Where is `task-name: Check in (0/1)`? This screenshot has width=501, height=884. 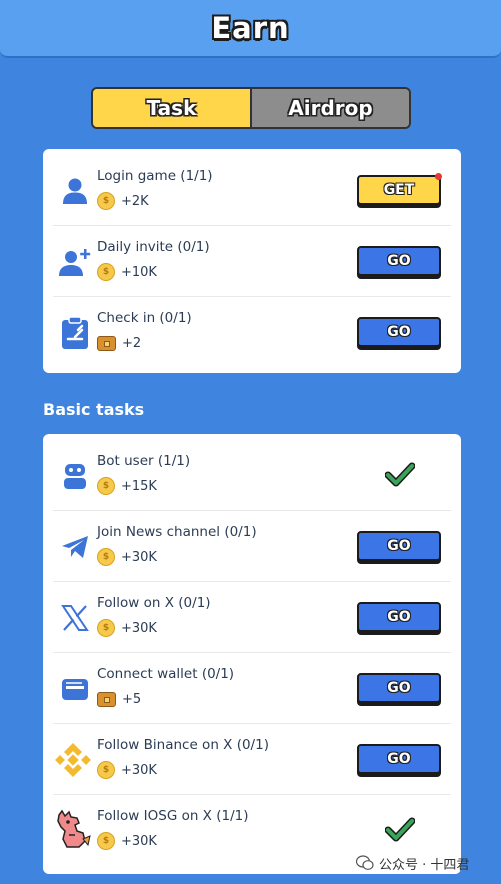
task-name: Check in (0/1) is located at coordinates (144, 318).